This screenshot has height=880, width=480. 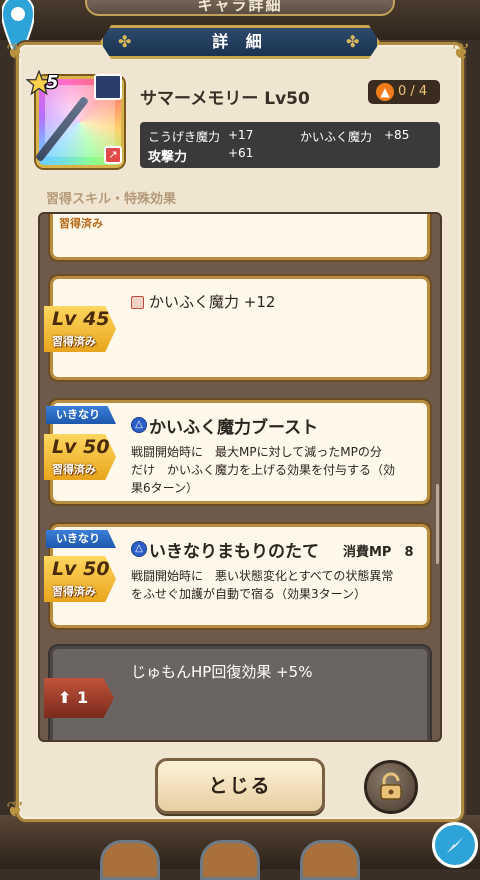 What do you see at coordinates (240, 8) in the screenshot?
I see `background-screen-title: キャラ詳細` at bounding box center [240, 8].